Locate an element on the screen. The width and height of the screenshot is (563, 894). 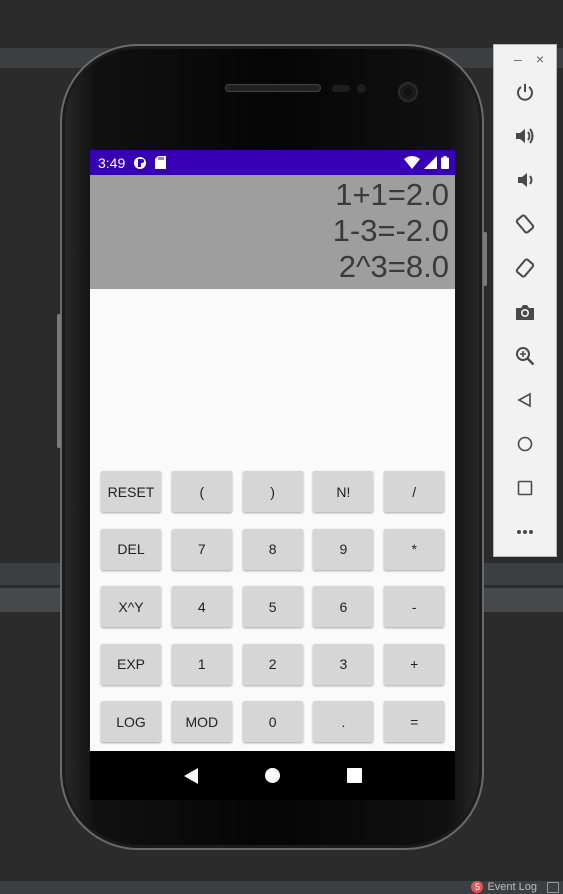
power-icon is located at coordinates (525, 92).